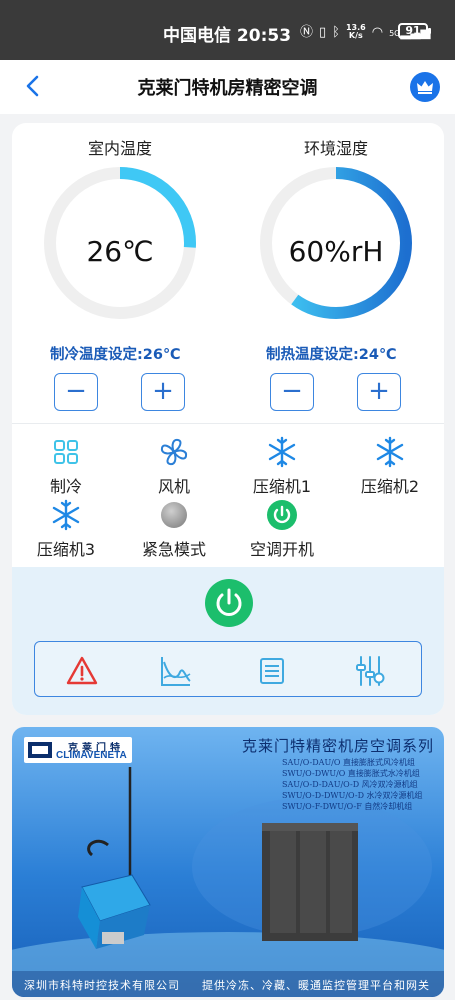 This screenshot has width=455, height=1000. What do you see at coordinates (282, 486) in the screenshot?
I see `status-label: 压缩机1` at bounding box center [282, 486].